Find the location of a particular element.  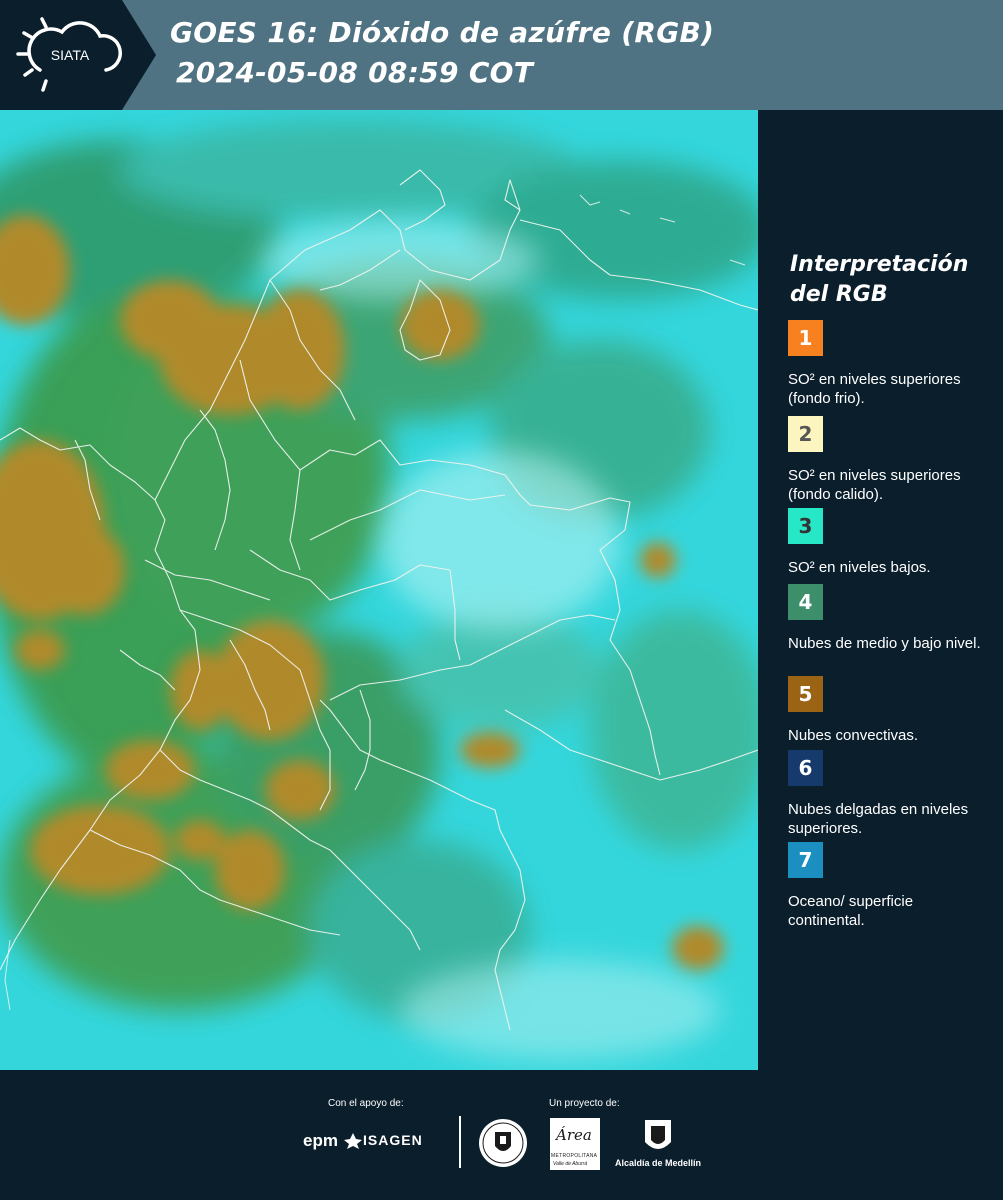

siata-logo: SIATA is located at coordinates (78, 55).